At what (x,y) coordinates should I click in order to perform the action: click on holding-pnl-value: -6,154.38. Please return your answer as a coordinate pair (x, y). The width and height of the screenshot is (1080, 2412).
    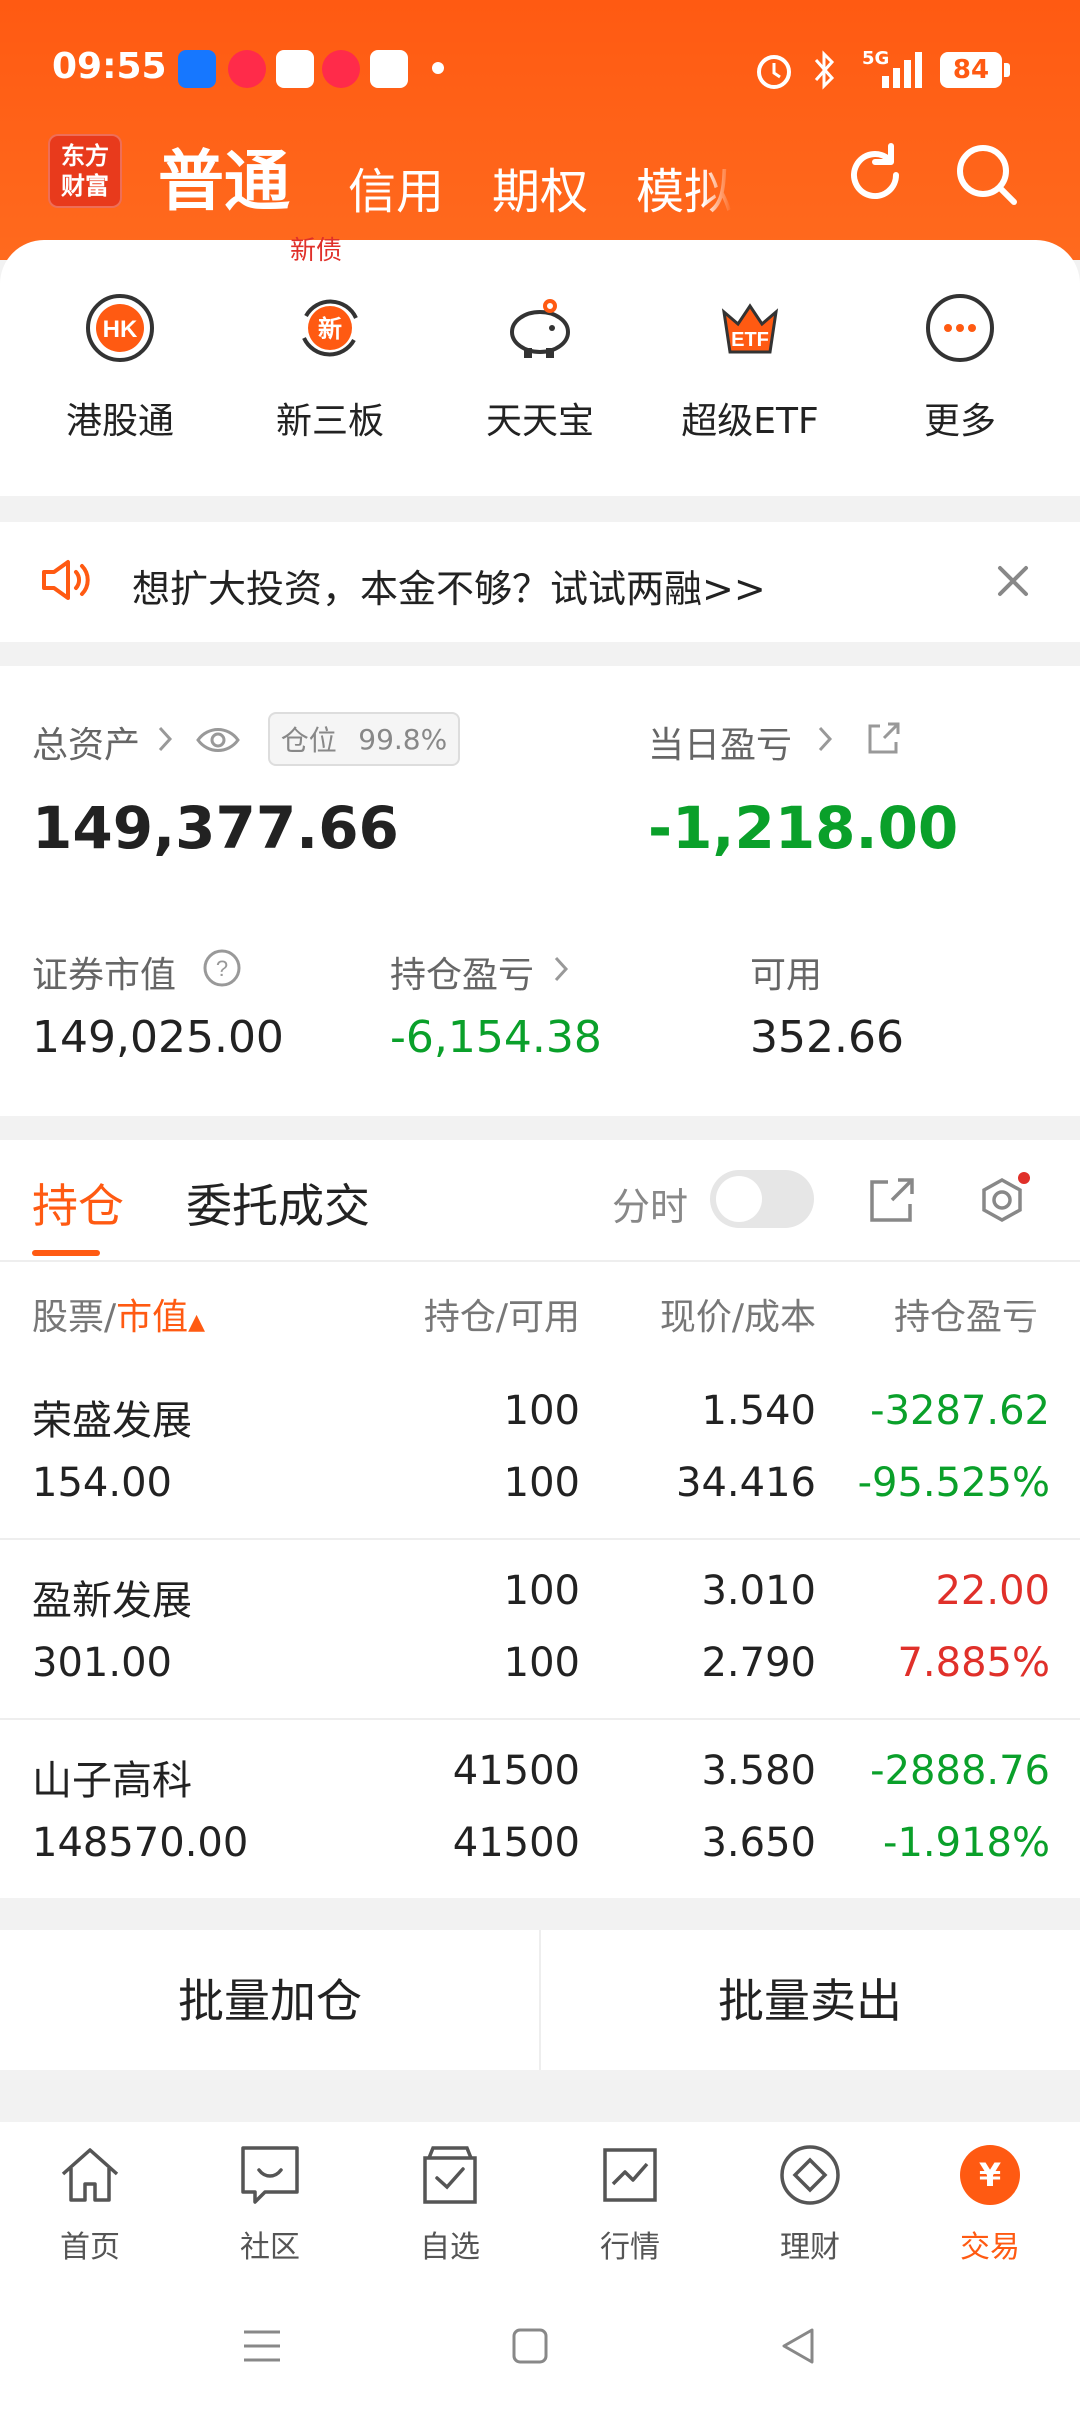
    Looking at the image, I should click on (496, 1037).